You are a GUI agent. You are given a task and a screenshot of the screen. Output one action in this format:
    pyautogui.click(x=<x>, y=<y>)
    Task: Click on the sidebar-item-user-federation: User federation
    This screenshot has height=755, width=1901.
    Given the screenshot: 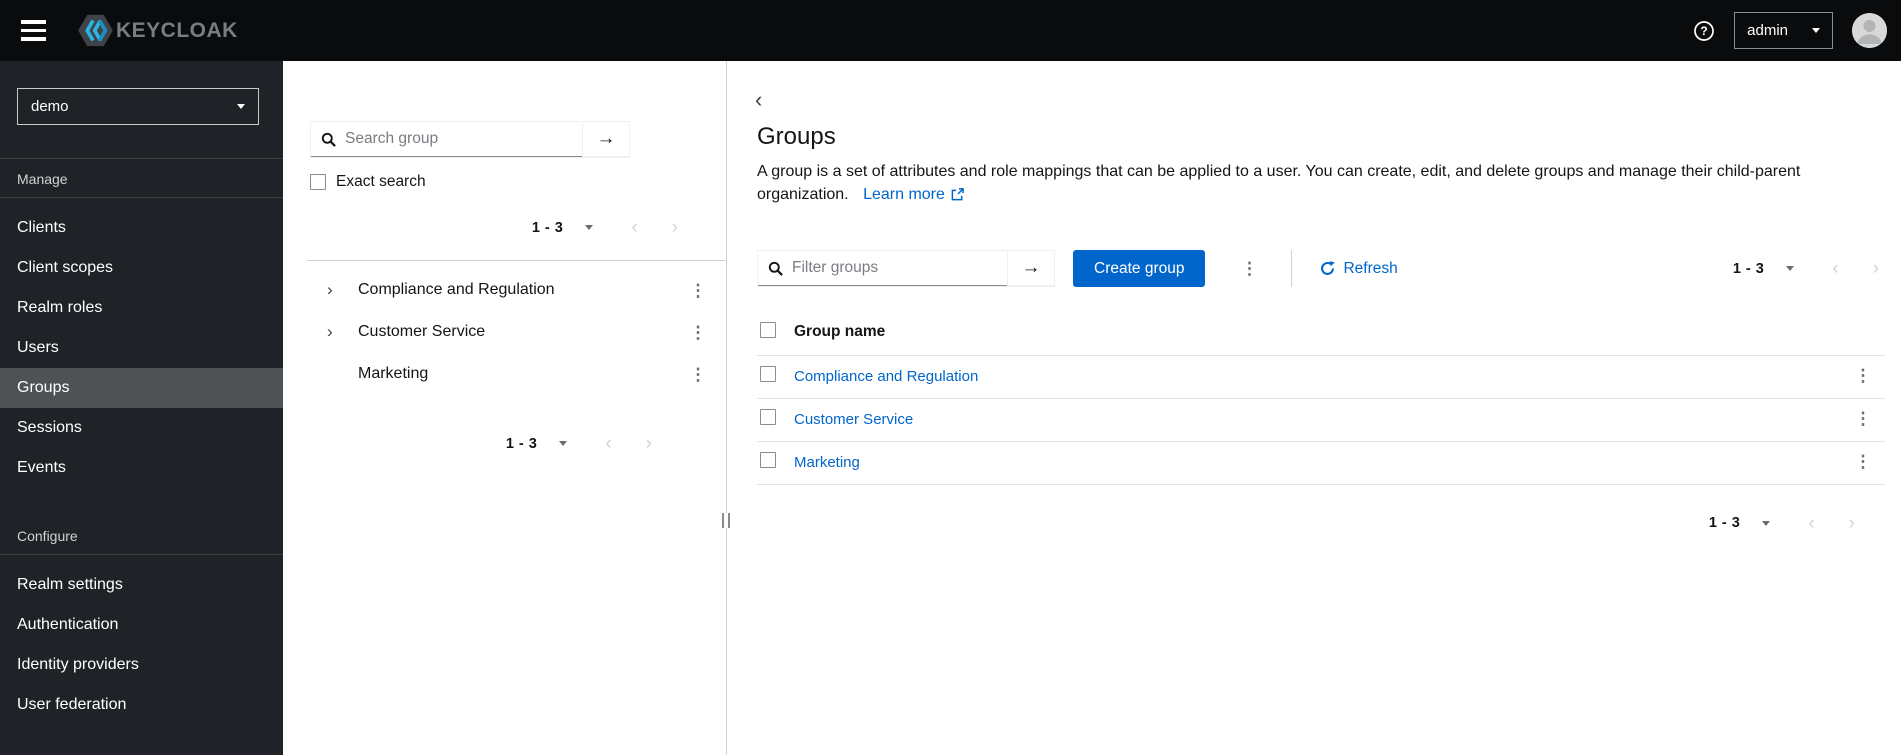 What is the action you would take?
    pyautogui.click(x=141, y=705)
    